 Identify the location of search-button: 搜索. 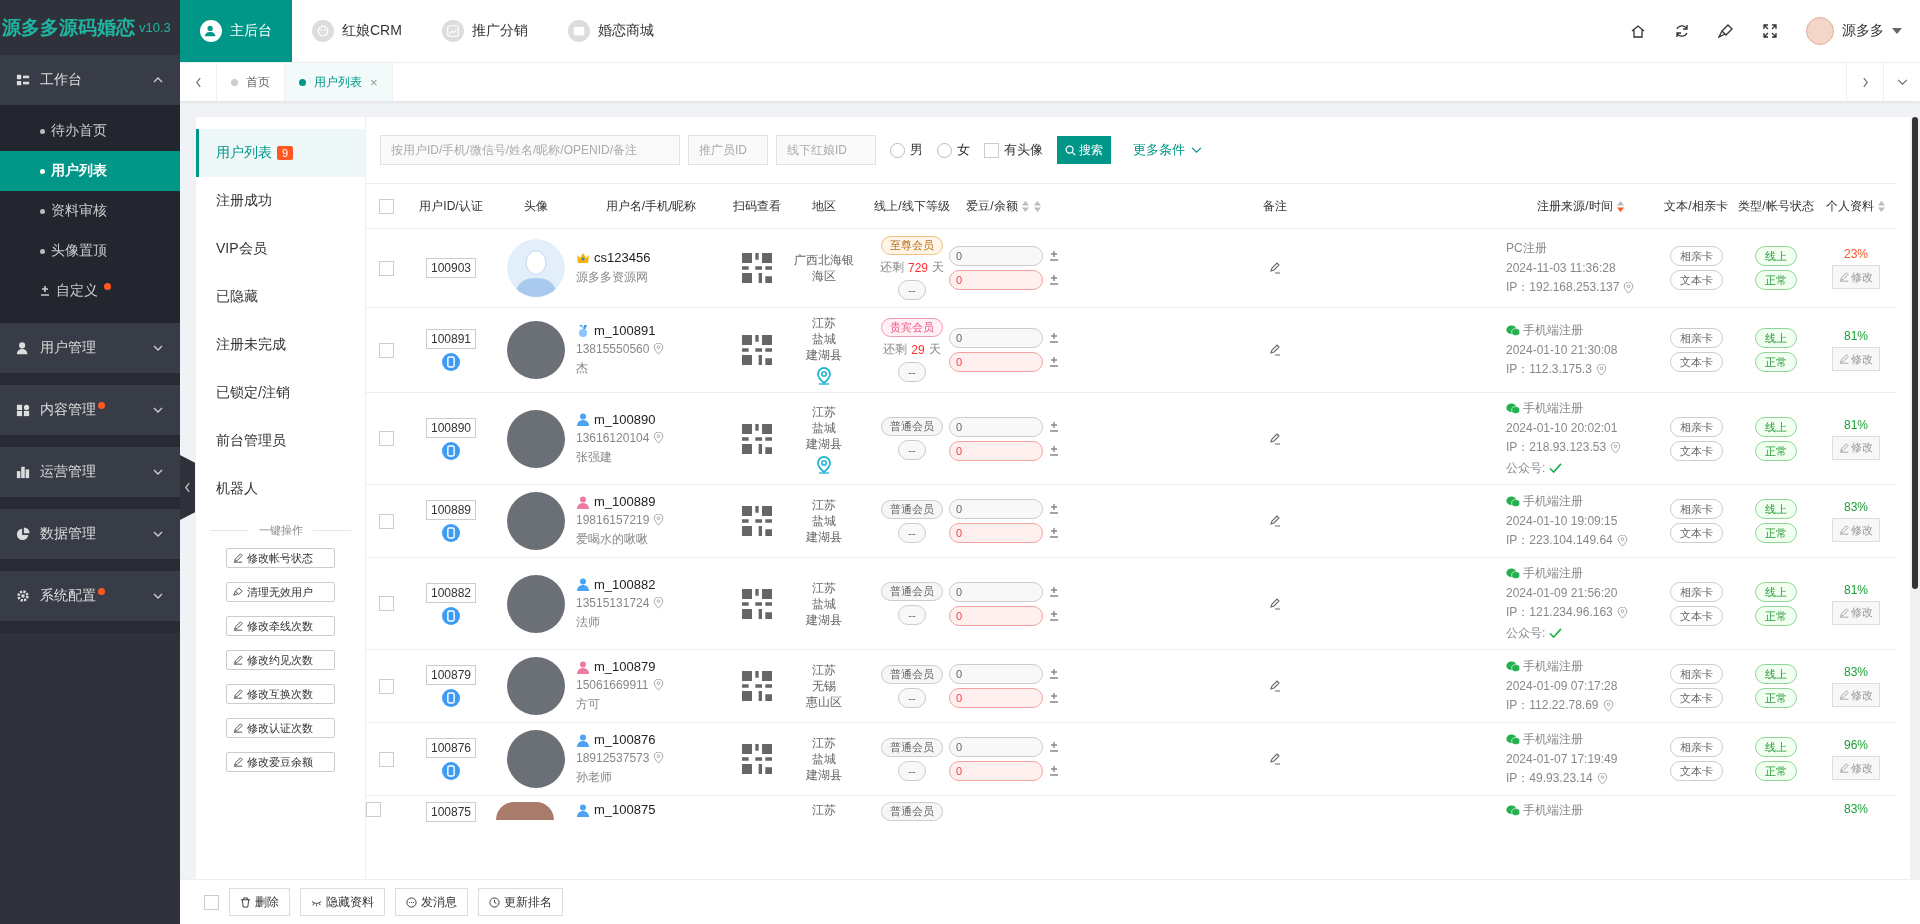
(1084, 150).